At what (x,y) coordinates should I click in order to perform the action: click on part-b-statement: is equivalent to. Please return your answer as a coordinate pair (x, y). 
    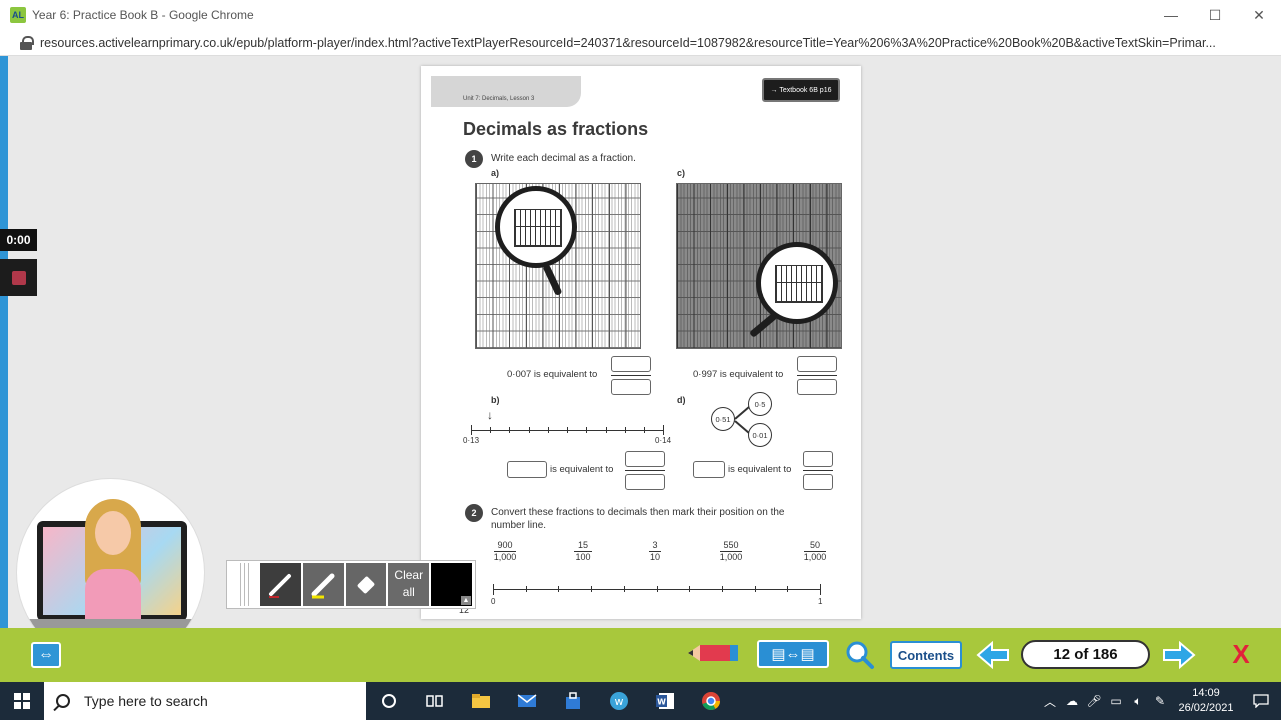
    Looking at the image, I should click on (582, 469).